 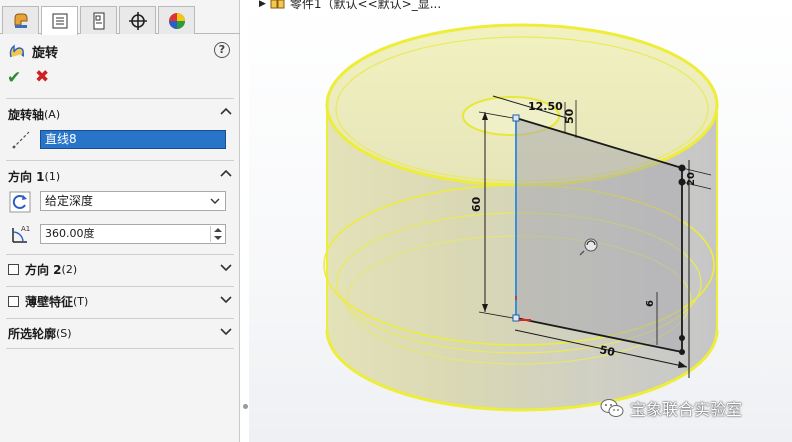 What do you see at coordinates (133, 139) in the screenshot?
I see `axis-selection-field: 直线8` at bounding box center [133, 139].